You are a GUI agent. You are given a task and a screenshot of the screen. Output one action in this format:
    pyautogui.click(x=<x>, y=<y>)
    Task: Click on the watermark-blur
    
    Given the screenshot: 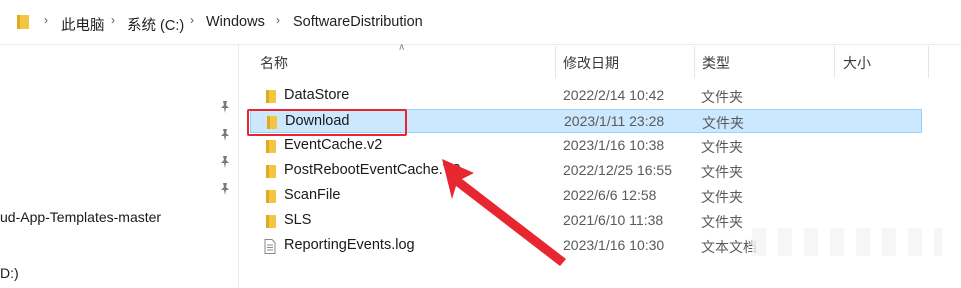 What is the action you would take?
    pyautogui.click(x=847, y=242)
    